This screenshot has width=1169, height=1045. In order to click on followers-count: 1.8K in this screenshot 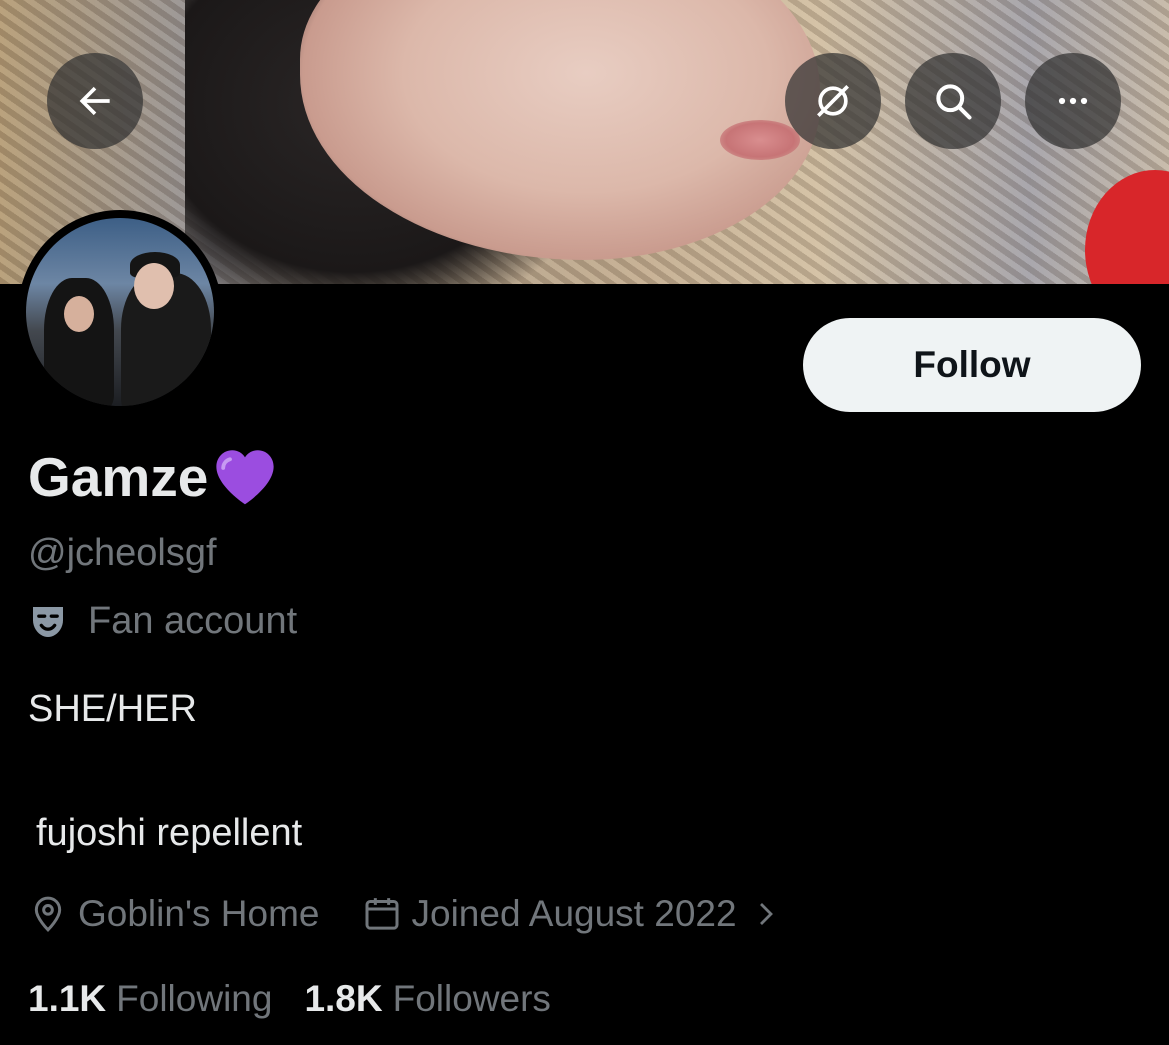, I will do `click(343, 998)`.